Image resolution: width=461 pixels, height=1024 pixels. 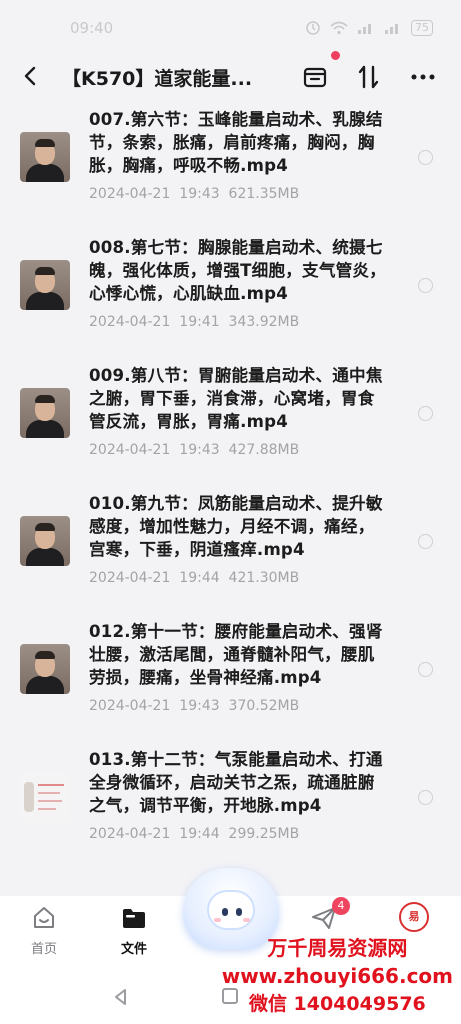 I want to click on file-size: 343.92MB, so click(x=264, y=322).